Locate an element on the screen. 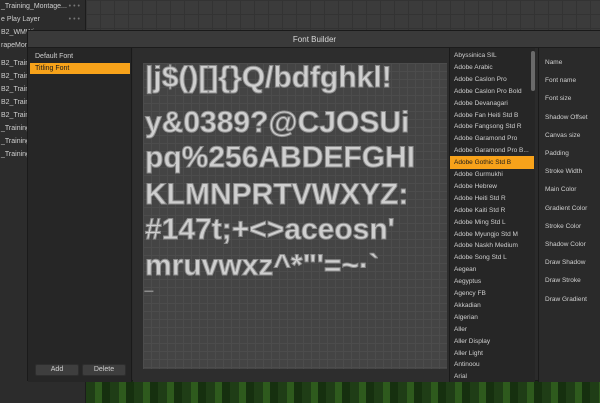  property-label: Stroke Width is located at coordinates (564, 172).